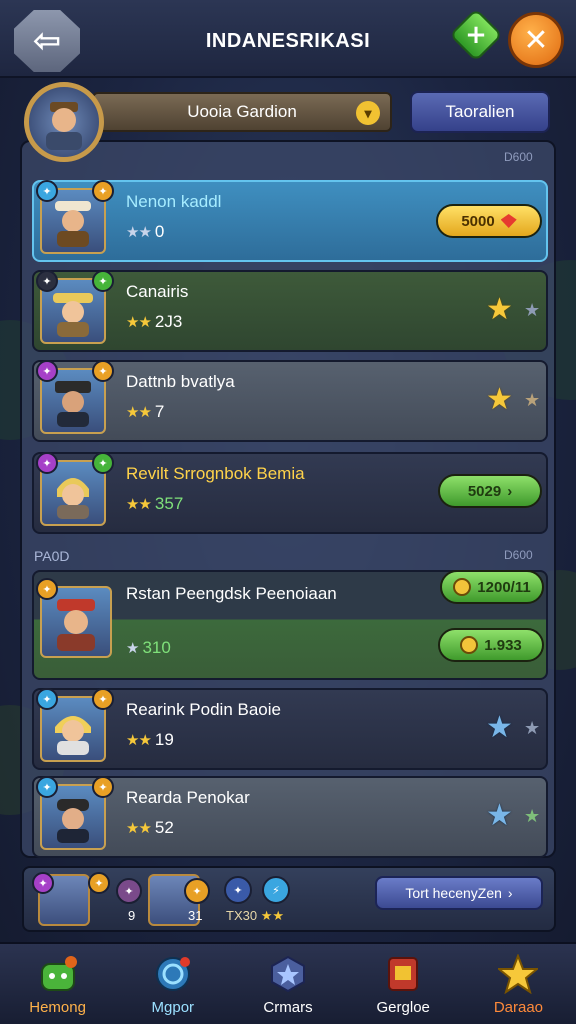  I want to click on row-name: Revilt Srrognbok Bemia, so click(215, 473).